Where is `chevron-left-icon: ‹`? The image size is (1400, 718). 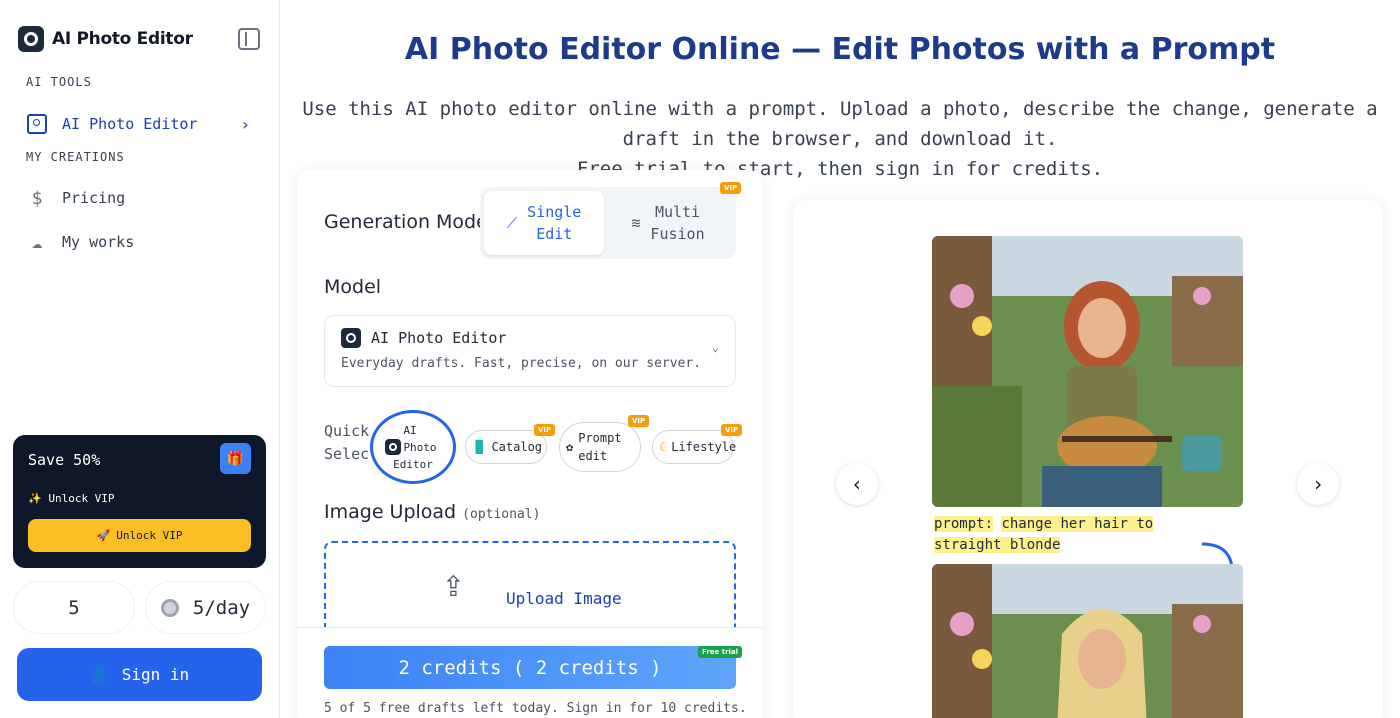
chevron-left-icon: ‹ is located at coordinates (857, 484).